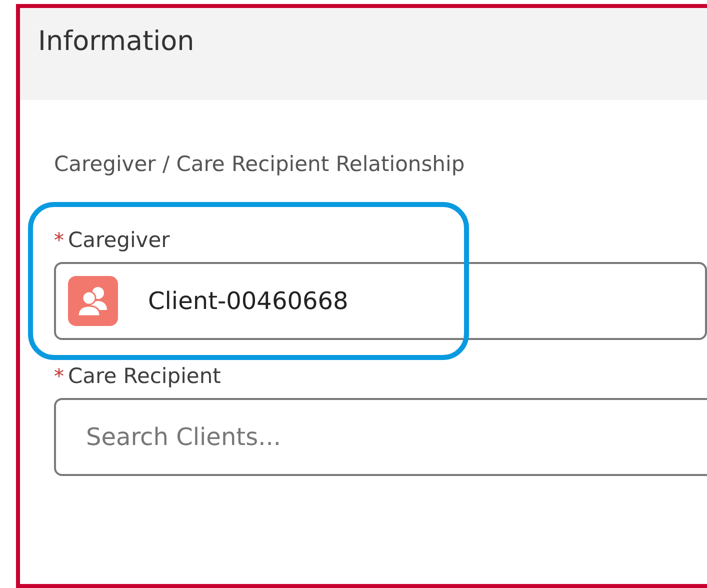  I want to click on field-label: Caregiver, so click(119, 240).